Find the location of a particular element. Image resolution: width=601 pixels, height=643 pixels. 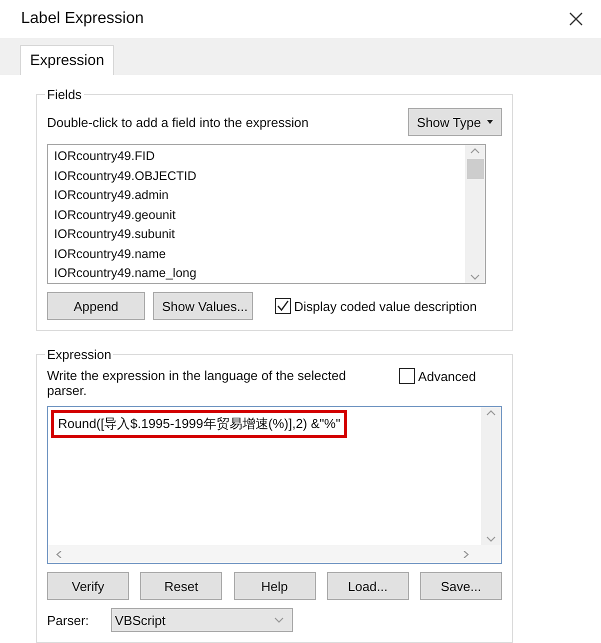

field-list-item: IORcountry49.FID is located at coordinates (256, 156).